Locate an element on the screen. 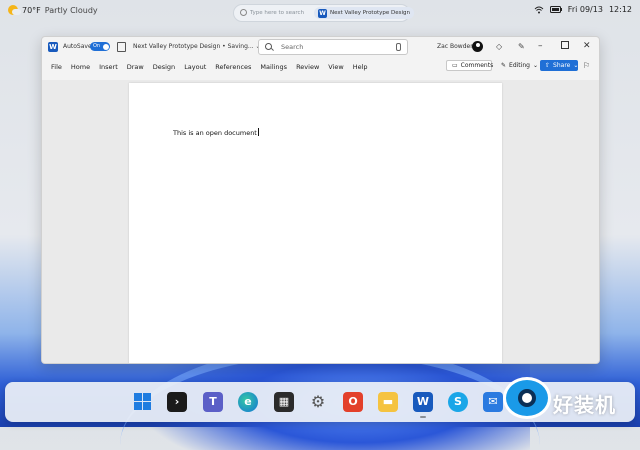  top-search-placeholder: Type here to search is located at coordinates (277, 13).